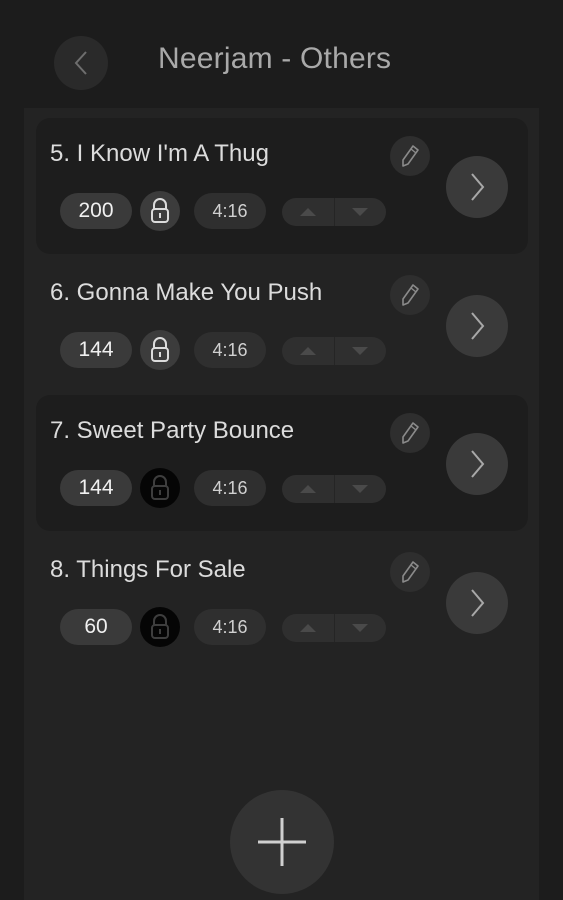 This screenshot has width=563, height=900. Describe the element at coordinates (275, 58) in the screenshot. I see `page-title: Neerjam - Others` at that location.